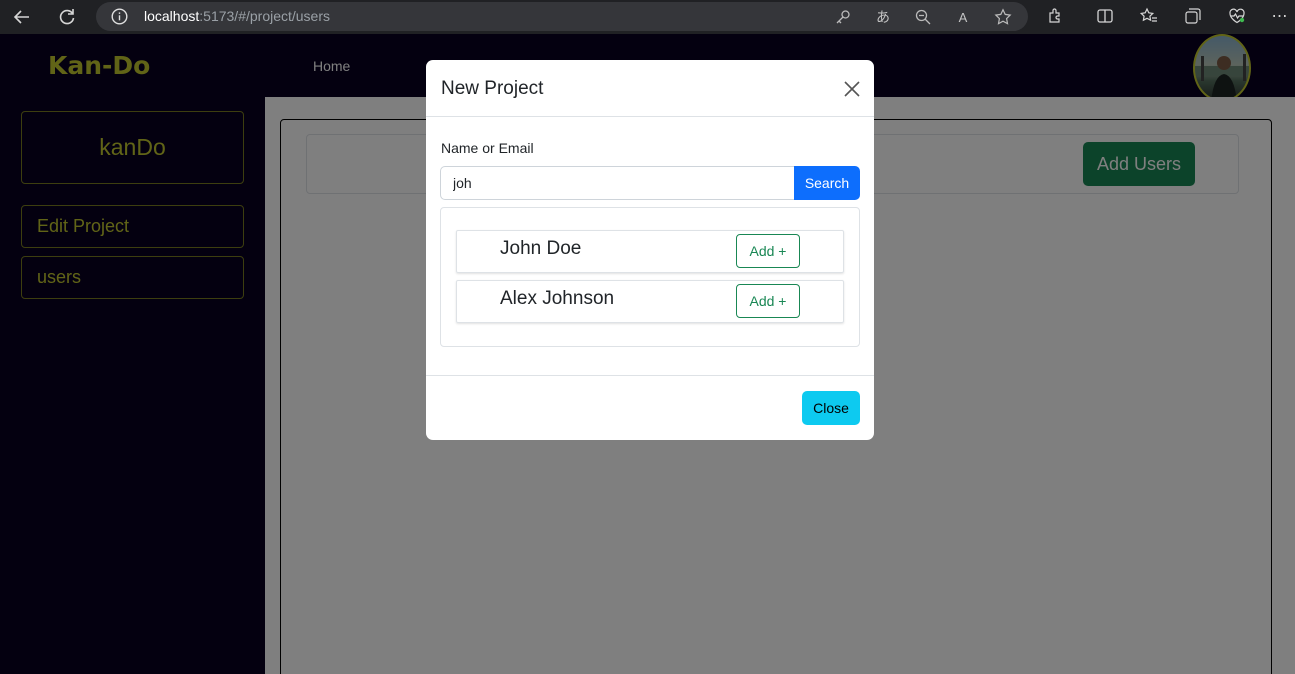 The width and height of the screenshot is (1295, 674). Describe the element at coordinates (1237, 16) in the screenshot. I see `performance-heart-icon` at that location.